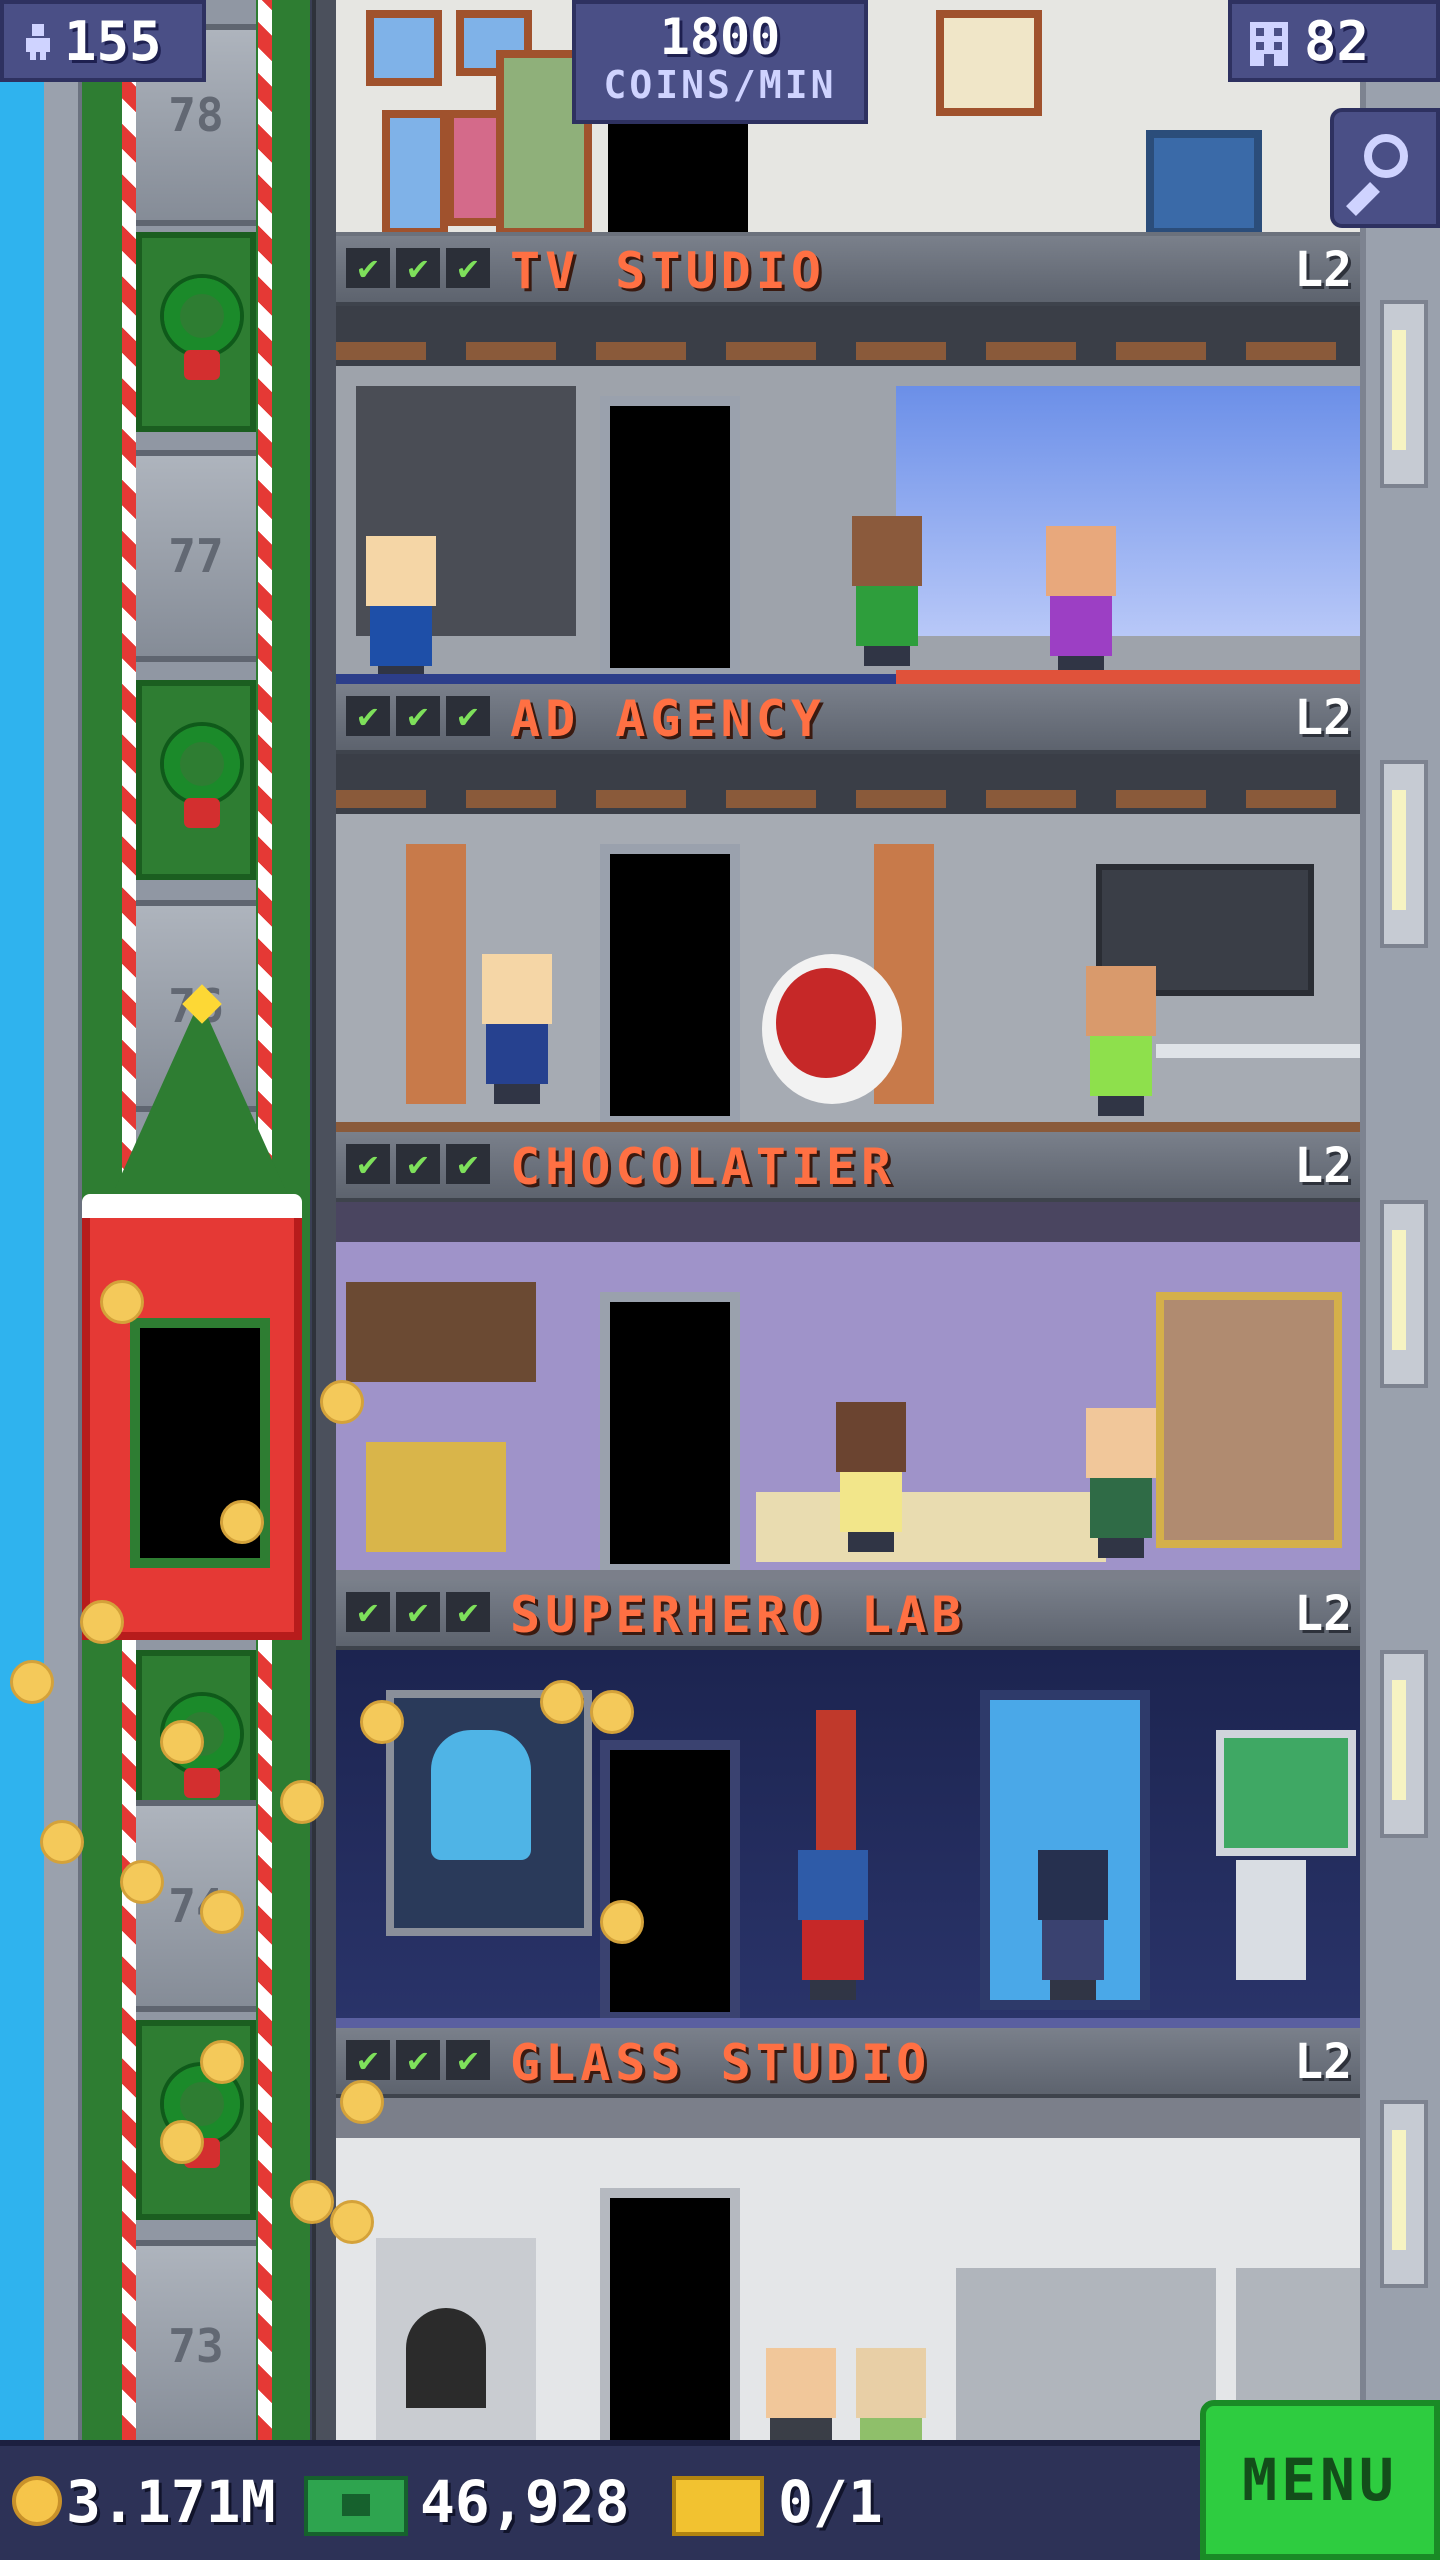 The image size is (1440, 2560). I want to click on coin-icon, so click(37, 2501).